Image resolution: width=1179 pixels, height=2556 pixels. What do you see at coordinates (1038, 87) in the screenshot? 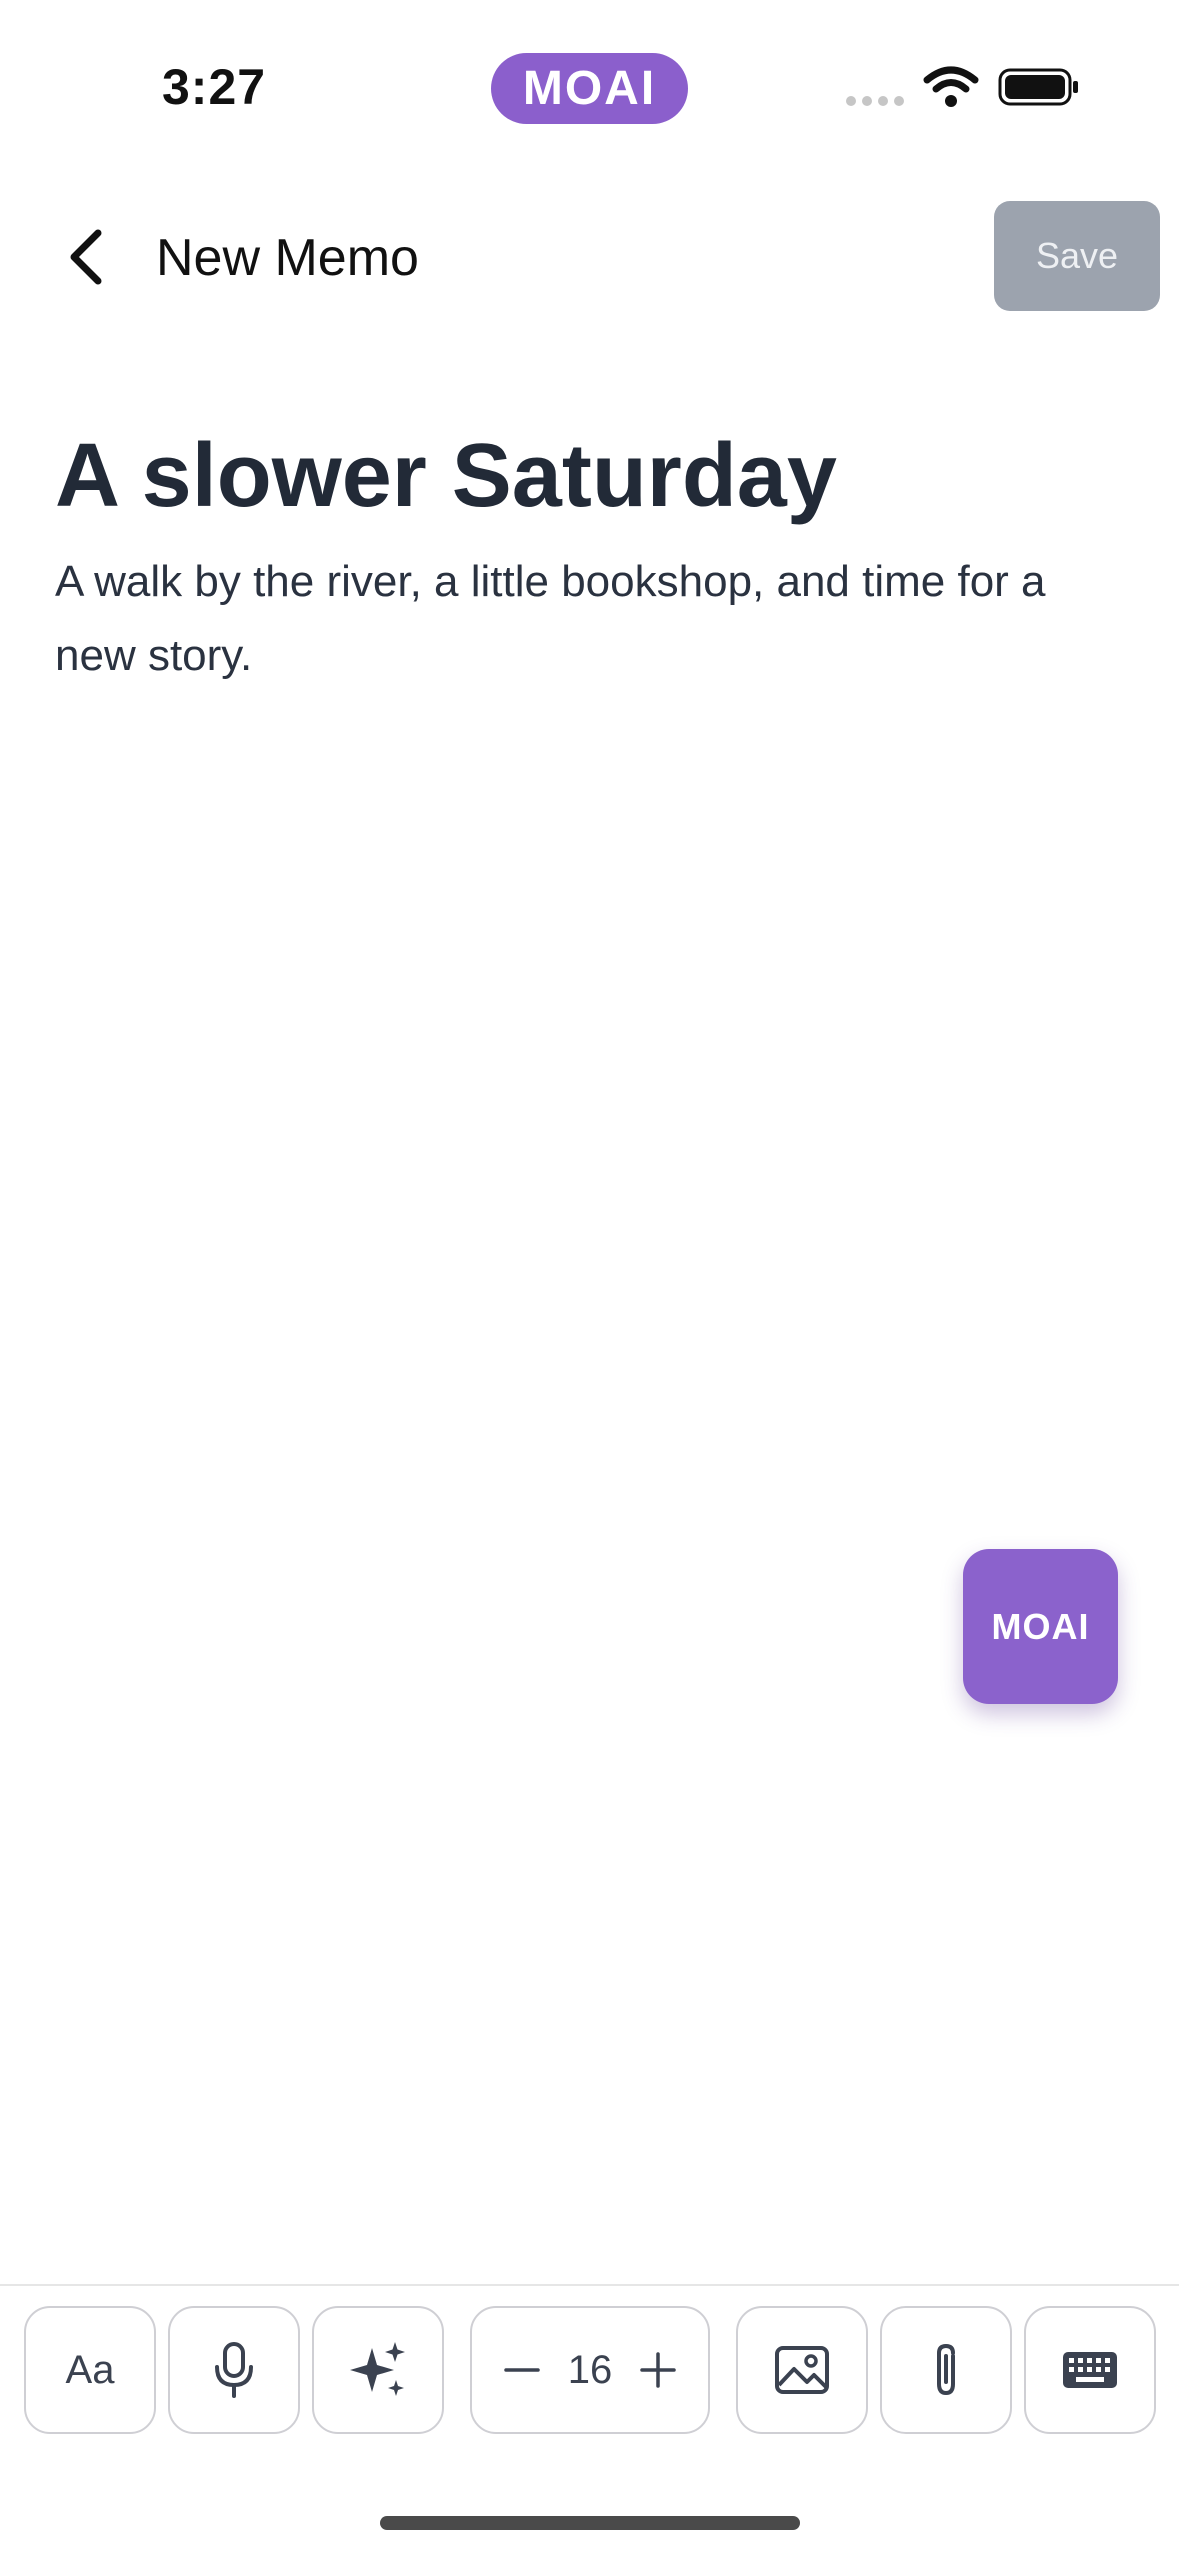
I see `battery-icon` at bounding box center [1038, 87].